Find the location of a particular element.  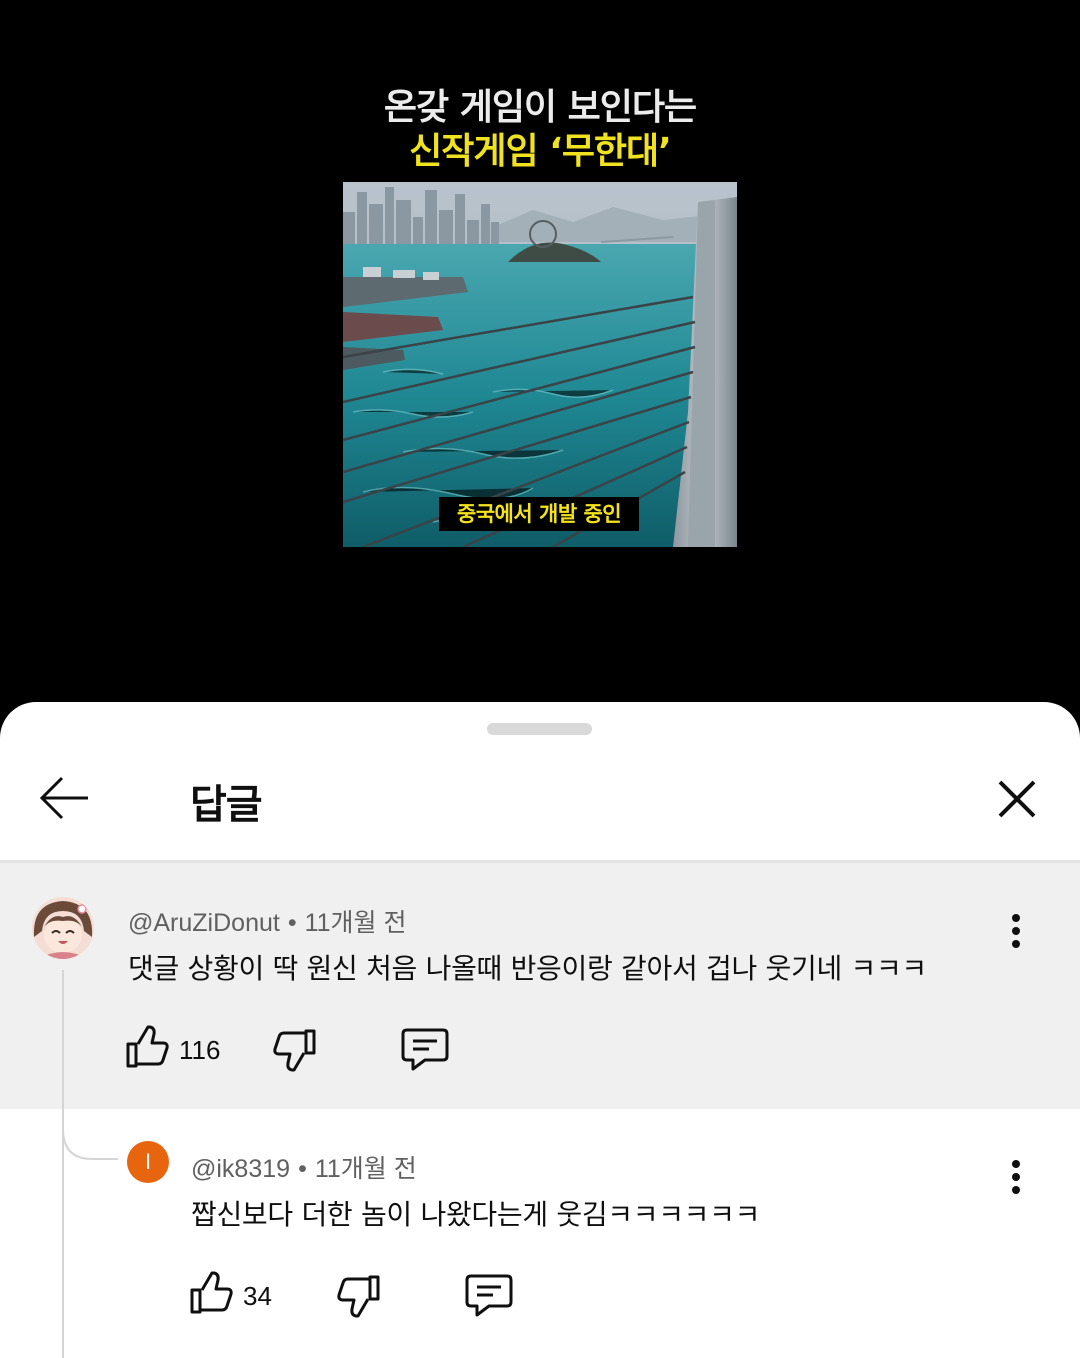

sheet-title: 답글 is located at coordinates (226, 805).